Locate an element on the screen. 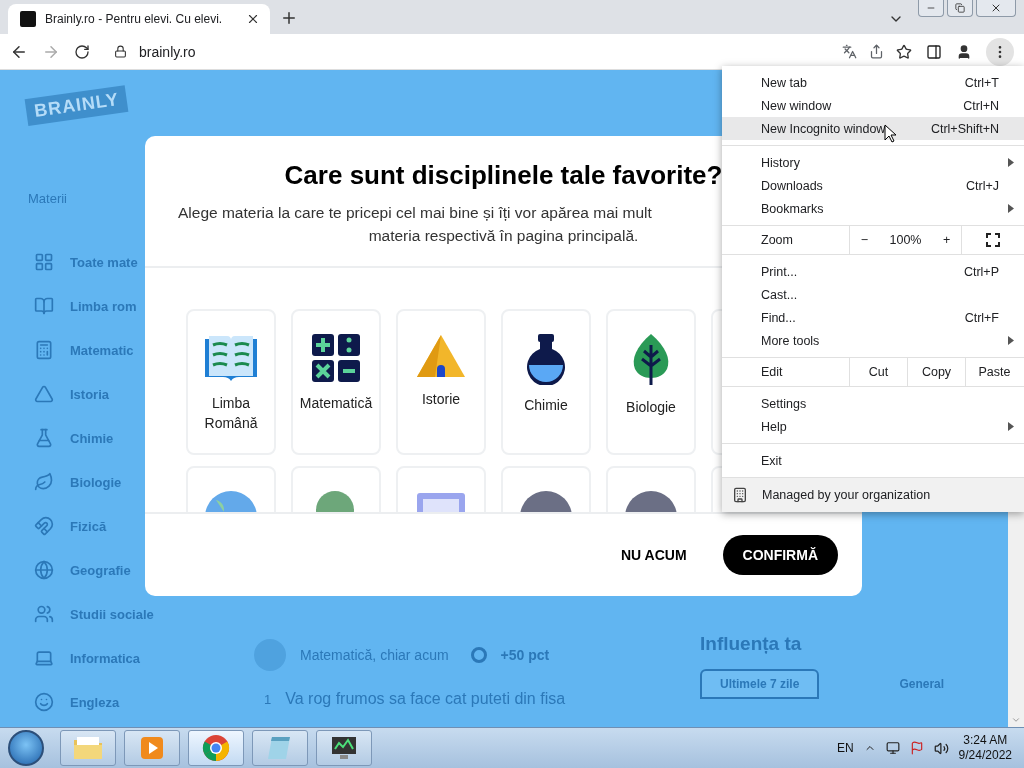 The width and height of the screenshot is (1024, 768). menu-item: Bookmarks is located at coordinates (873, 208).